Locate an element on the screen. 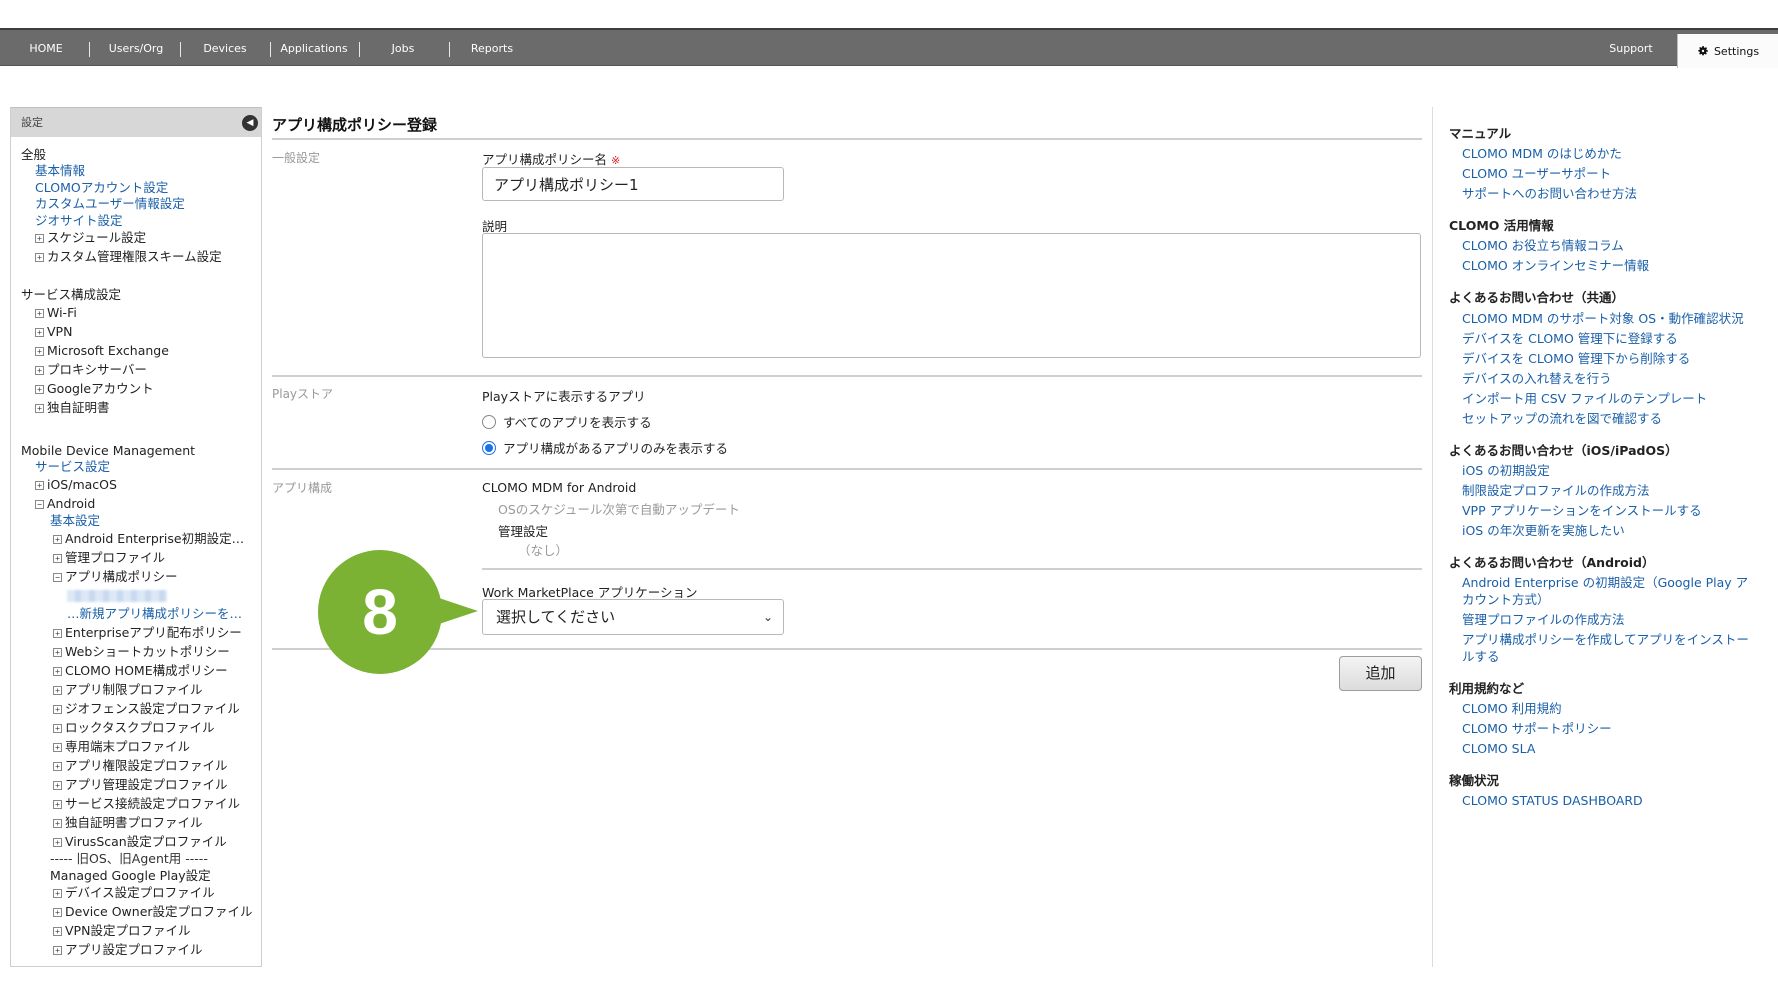 The image size is (1778, 1000). sidebar-item-app-settings: + アプリ設定プロファイル is located at coordinates (128, 950).